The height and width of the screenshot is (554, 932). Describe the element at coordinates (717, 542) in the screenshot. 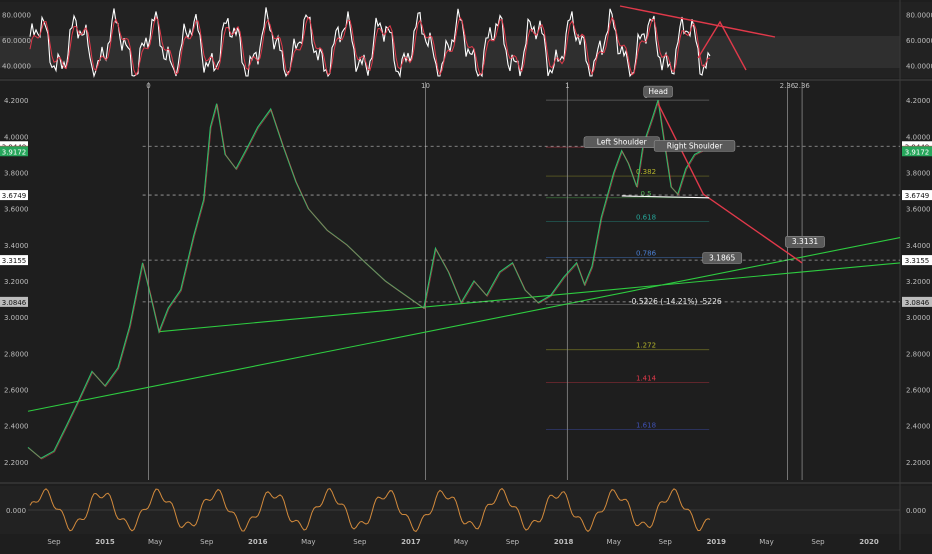

I see `time-tick: 2019` at that location.